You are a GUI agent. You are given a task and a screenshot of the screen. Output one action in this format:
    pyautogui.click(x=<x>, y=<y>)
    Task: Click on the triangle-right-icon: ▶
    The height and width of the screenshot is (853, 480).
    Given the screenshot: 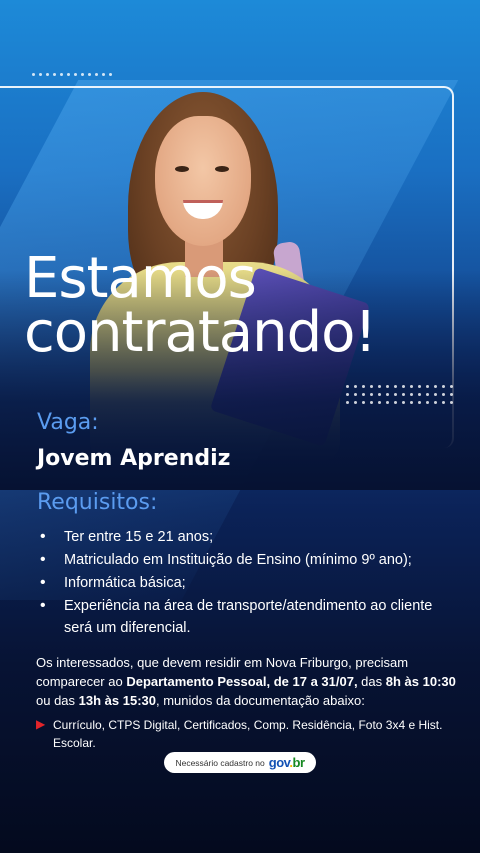 What is the action you would take?
    pyautogui.click(x=41, y=724)
    